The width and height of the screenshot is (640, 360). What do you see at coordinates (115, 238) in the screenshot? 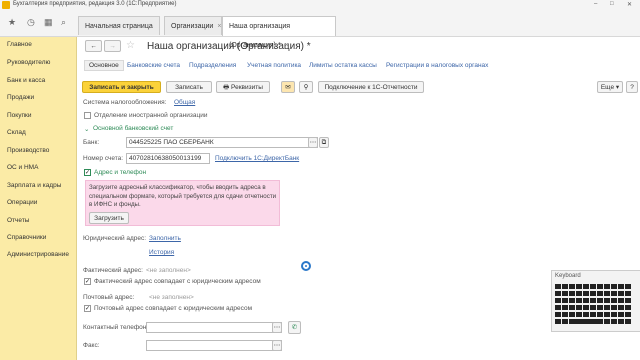
I see `legal-address-label: Юридический адрес:` at bounding box center [115, 238].